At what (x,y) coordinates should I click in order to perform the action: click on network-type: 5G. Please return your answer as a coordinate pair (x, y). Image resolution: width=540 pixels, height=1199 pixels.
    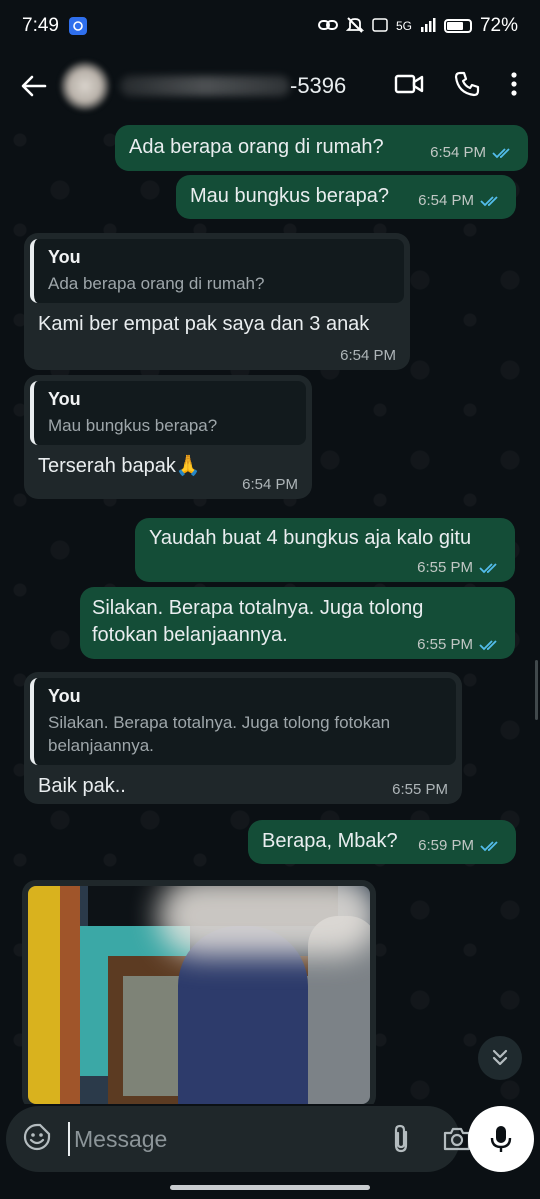
    Looking at the image, I should click on (403, 26).